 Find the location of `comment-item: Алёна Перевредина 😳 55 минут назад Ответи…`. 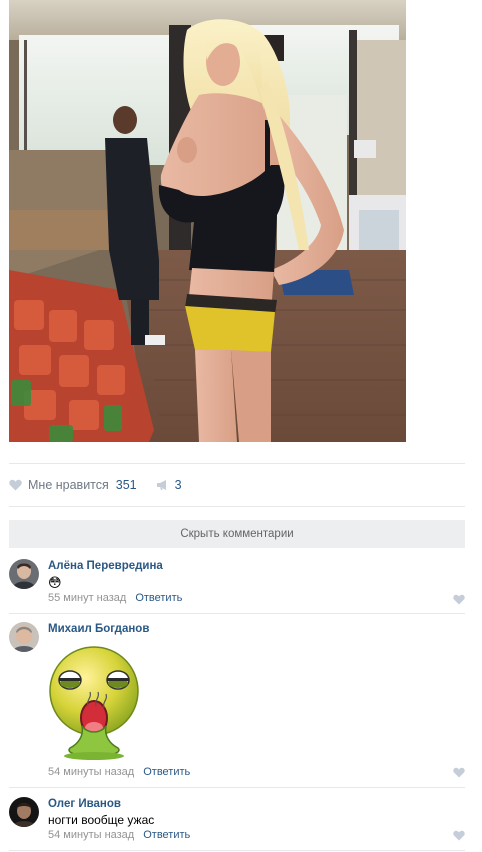

comment-item: Алёна Перевредина 😳 55 минут назад Ответи… is located at coordinates (237, 583).